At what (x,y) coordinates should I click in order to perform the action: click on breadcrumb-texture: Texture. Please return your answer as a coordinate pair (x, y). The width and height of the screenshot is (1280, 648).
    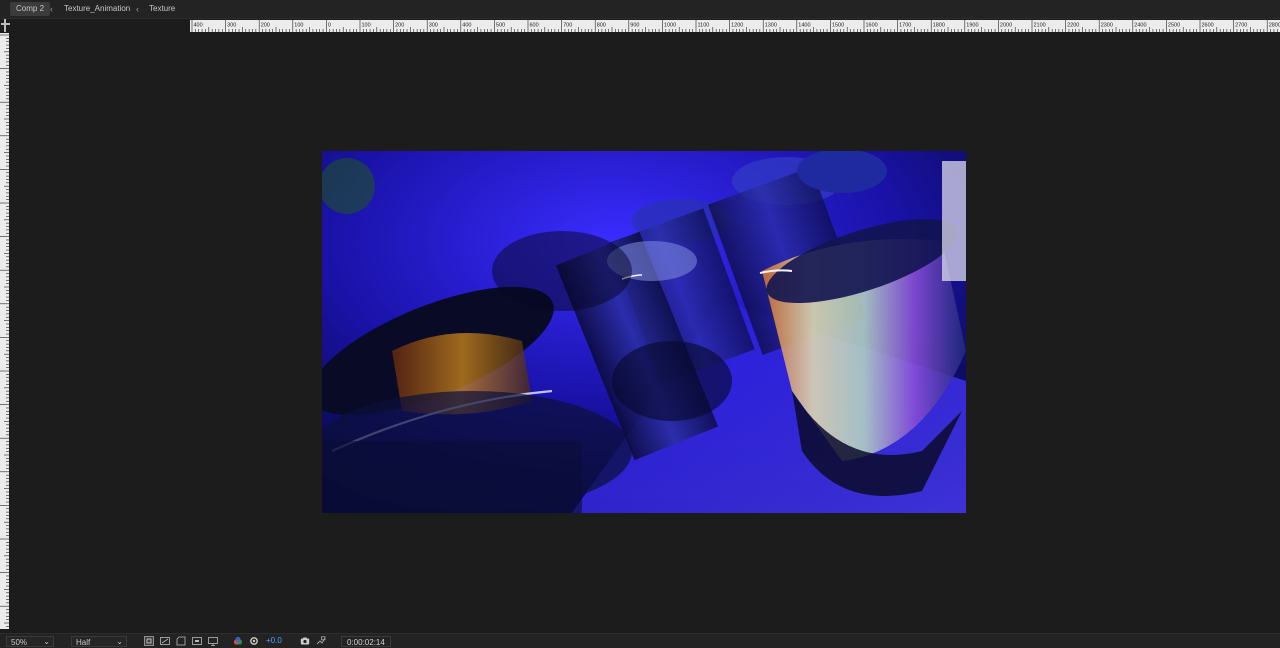
    Looking at the image, I should click on (162, 9).